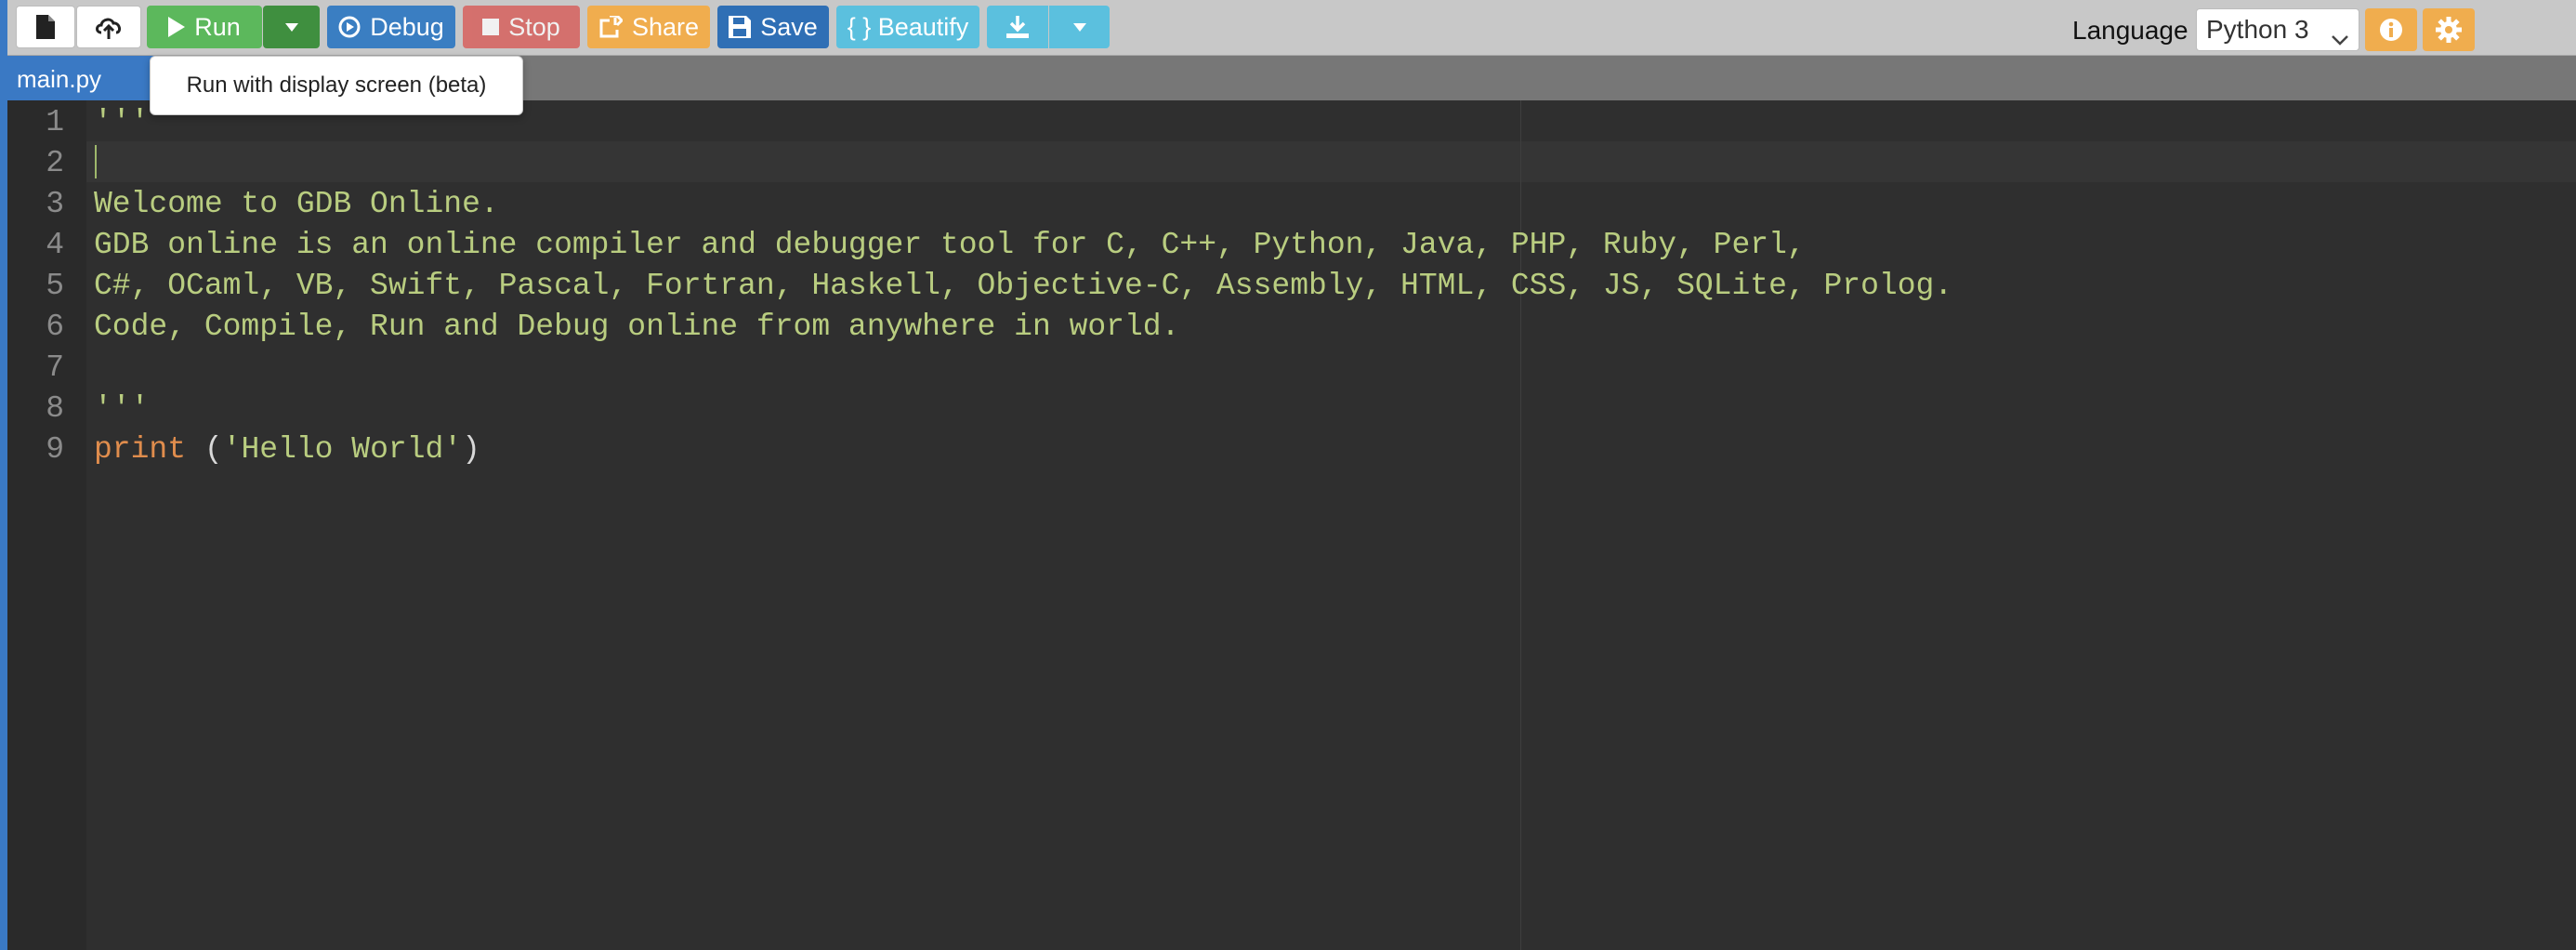 The width and height of the screenshot is (2576, 950). I want to click on download-button, so click(1017, 27).